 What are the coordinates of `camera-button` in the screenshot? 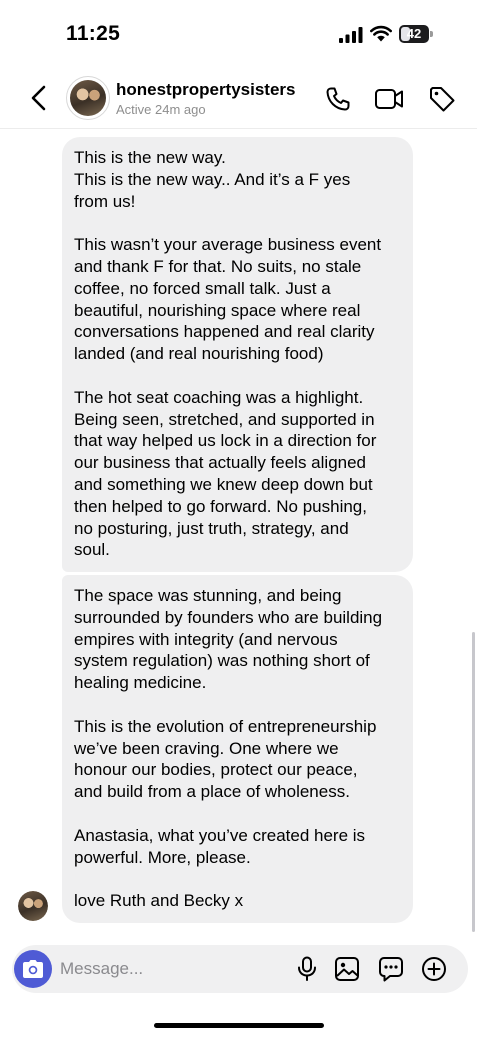 It's located at (33, 969).